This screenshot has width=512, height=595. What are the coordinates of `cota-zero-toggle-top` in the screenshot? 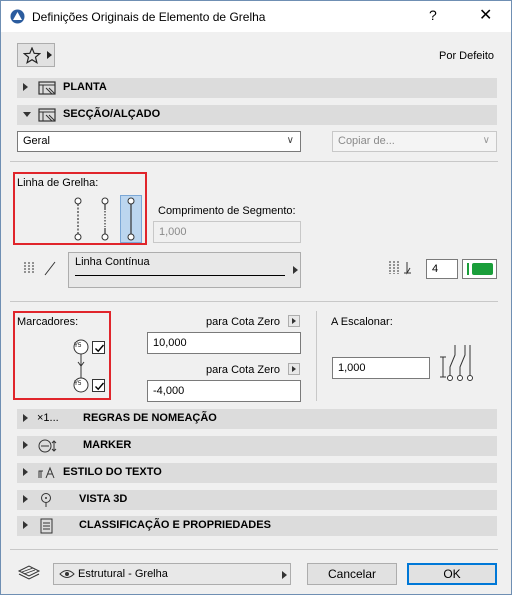 It's located at (294, 321).